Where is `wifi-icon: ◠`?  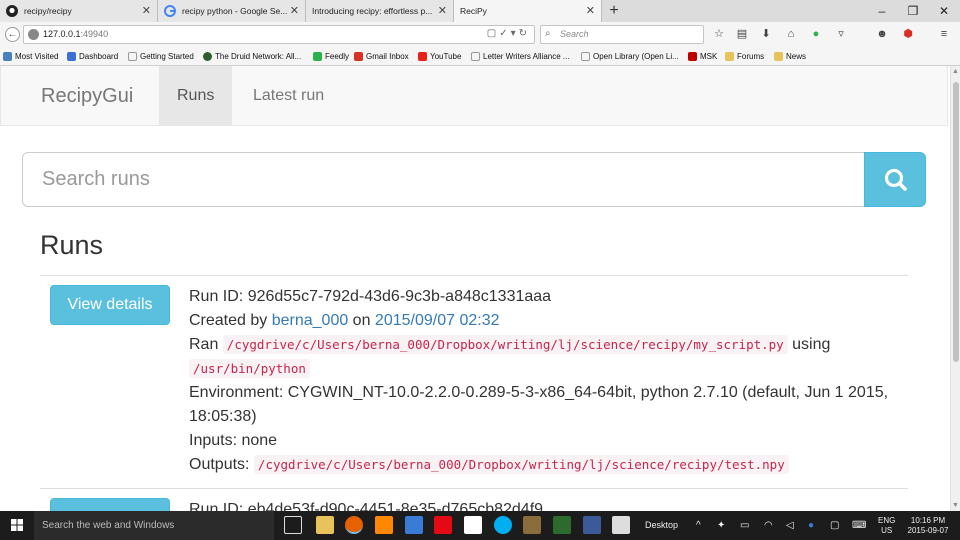
wifi-icon: ◠ is located at coordinates (768, 525).